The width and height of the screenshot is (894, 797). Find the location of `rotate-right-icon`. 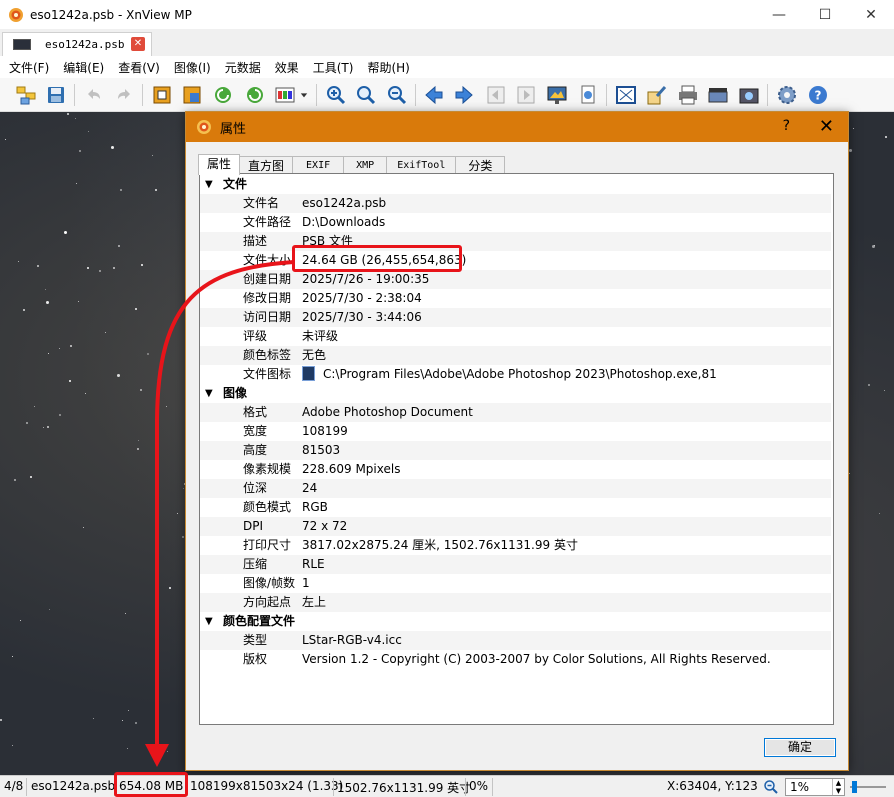

rotate-right-icon is located at coordinates (255, 95).